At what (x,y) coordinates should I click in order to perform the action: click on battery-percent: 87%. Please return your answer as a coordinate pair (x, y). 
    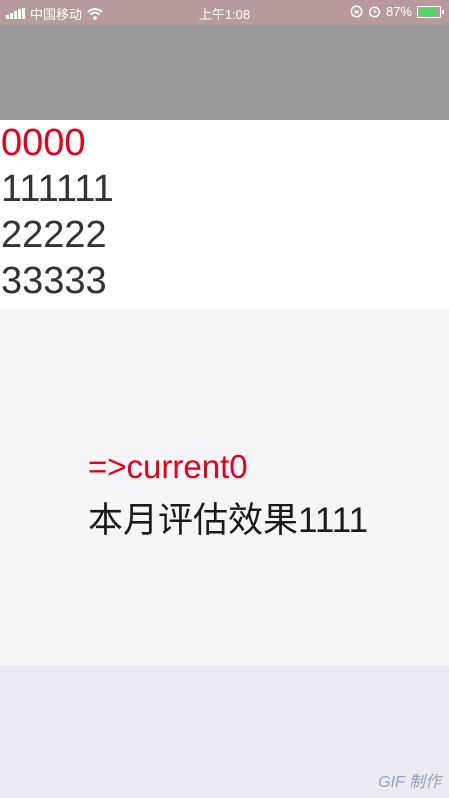
    Looking at the image, I should click on (398, 11).